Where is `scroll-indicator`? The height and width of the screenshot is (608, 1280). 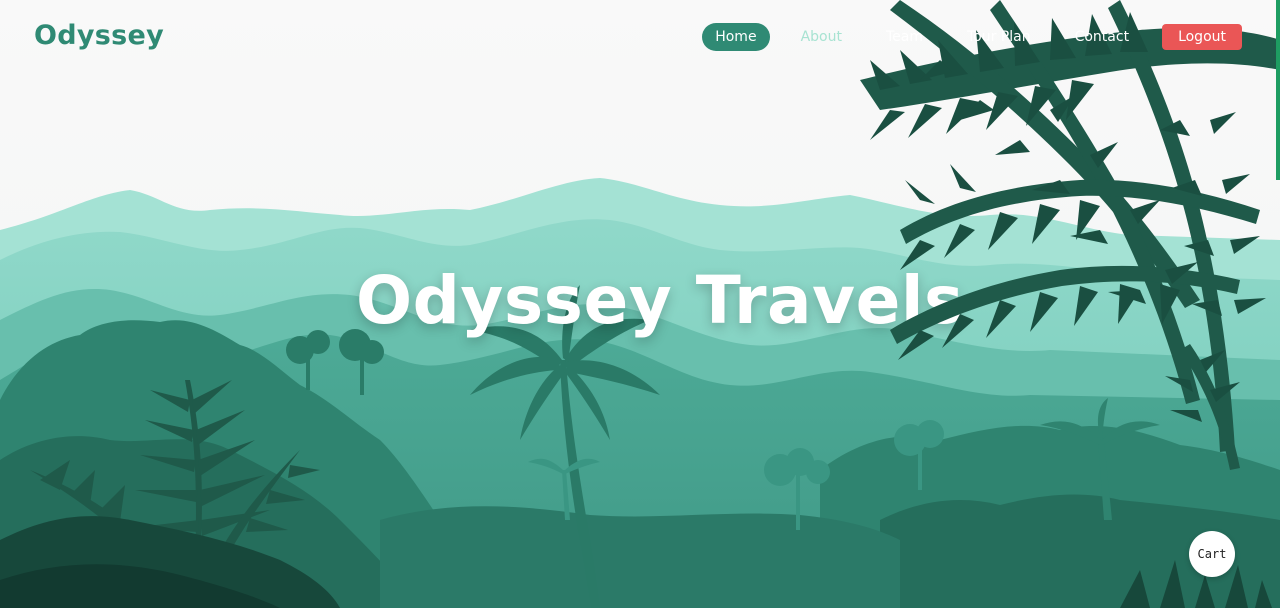
scroll-indicator is located at coordinates (1278, 90).